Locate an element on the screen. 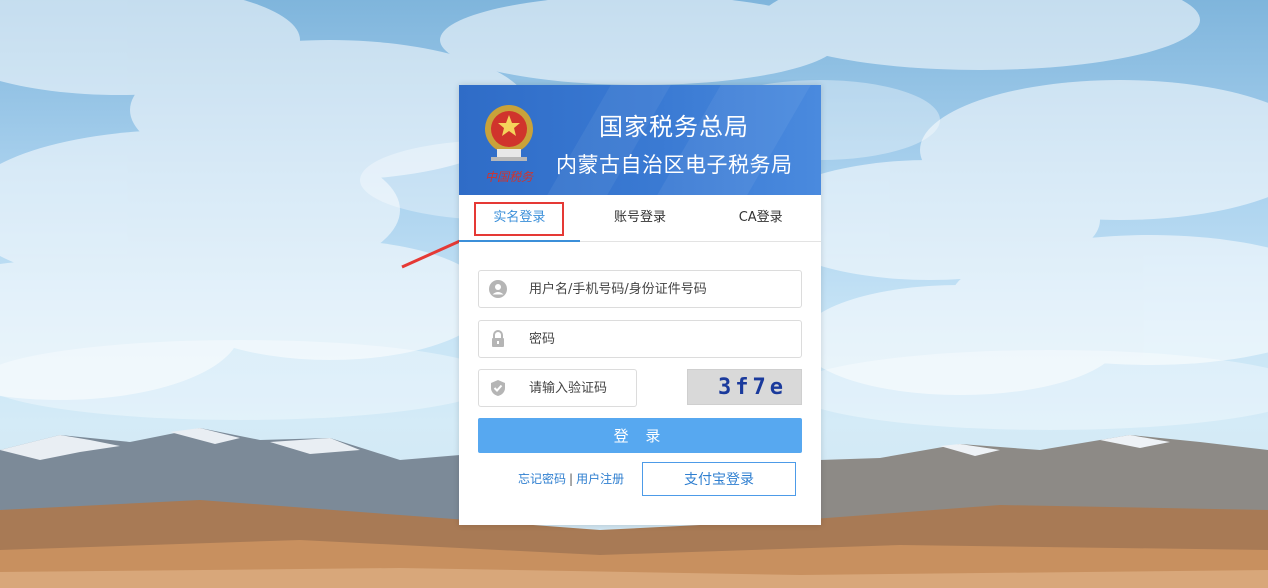 Image resolution: width=1268 pixels, height=588 pixels. card-header: 中国税务 国家税务总局 内蒙古自治区电子税务局 is located at coordinates (640, 140).